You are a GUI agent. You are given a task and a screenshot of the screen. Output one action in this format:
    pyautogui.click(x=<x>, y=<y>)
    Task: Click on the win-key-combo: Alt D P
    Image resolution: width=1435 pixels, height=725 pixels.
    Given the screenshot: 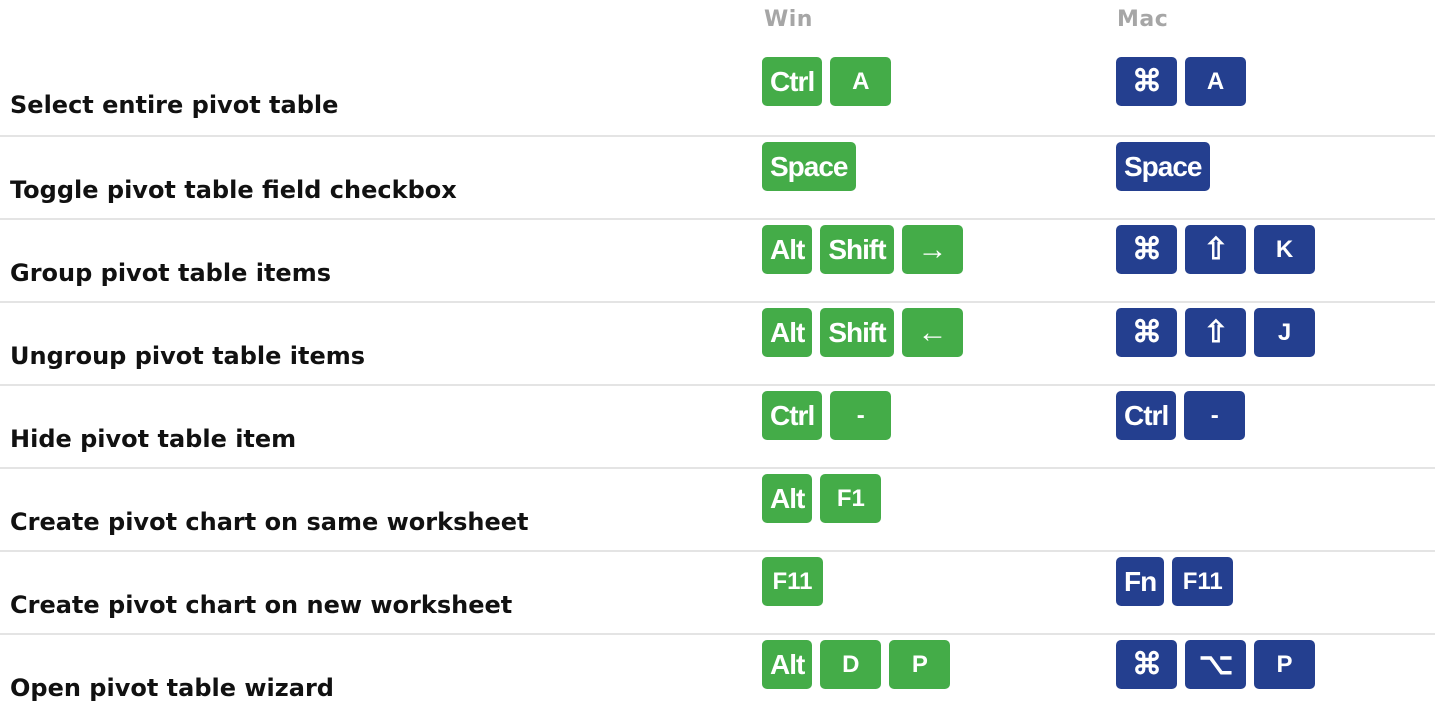 What is the action you would take?
    pyautogui.click(x=856, y=664)
    